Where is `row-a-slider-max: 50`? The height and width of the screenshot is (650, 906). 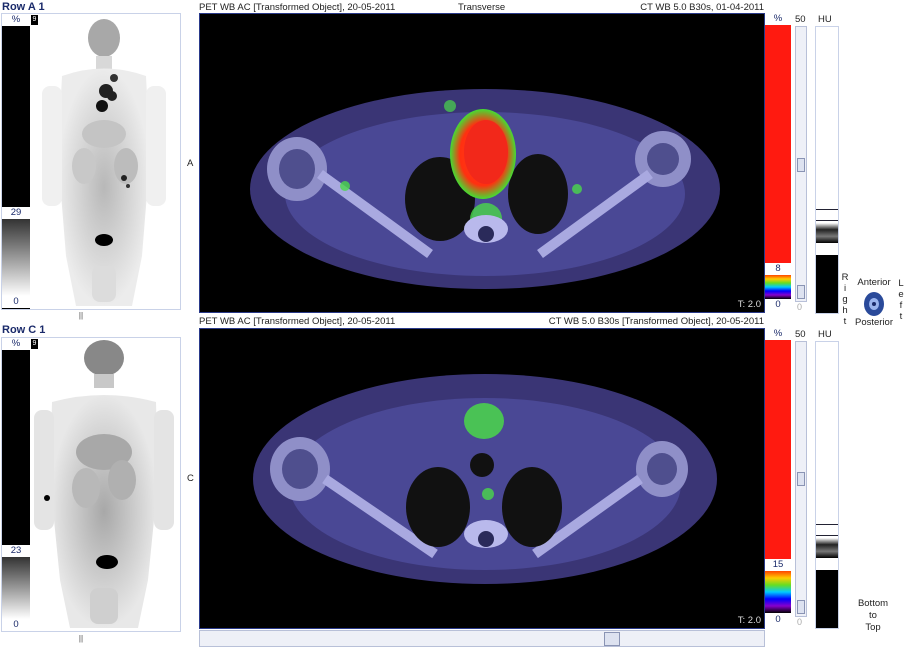
row-a-slider-max: 50 is located at coordinates (800, 19).